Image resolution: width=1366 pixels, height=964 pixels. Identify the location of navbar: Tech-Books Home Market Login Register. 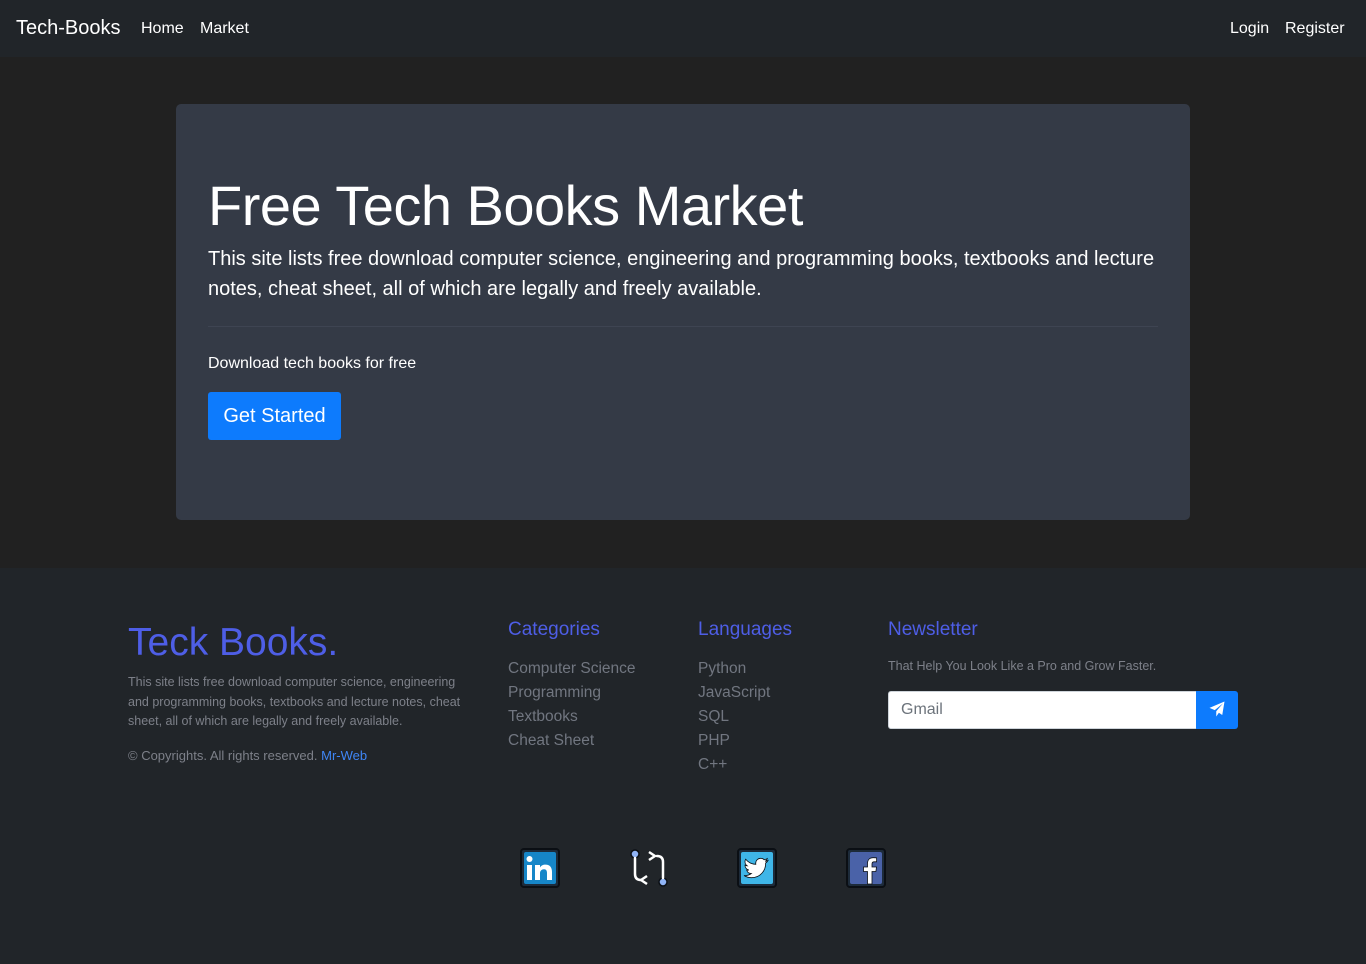
(683, 28).